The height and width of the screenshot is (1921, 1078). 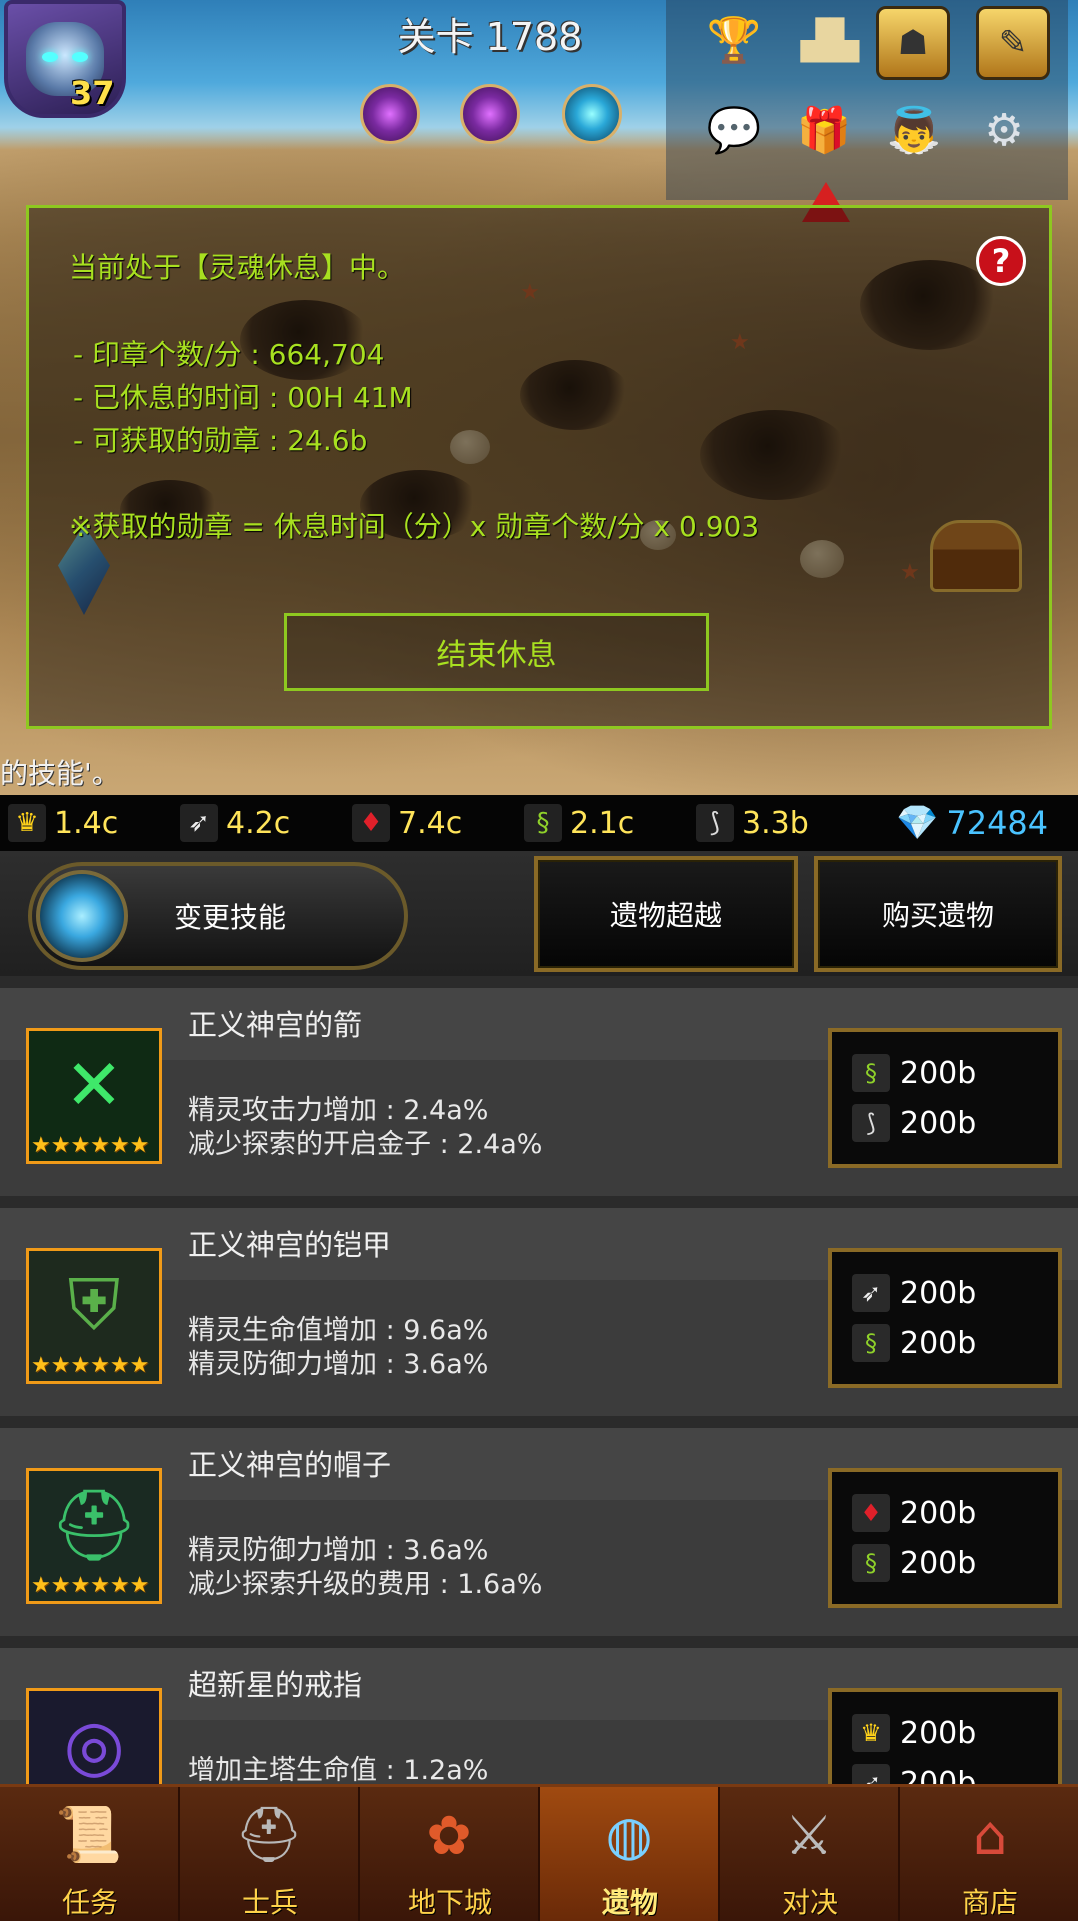 What do you see at coordinates (734, 130) in the screenshot?
I see `chat-icon: 💬` at bounding box center [734, 130].